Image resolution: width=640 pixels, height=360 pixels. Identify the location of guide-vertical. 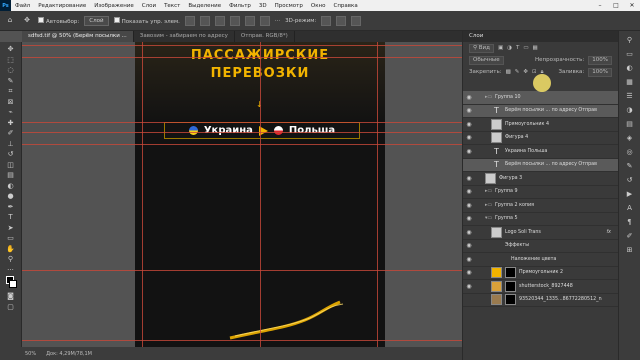
(142, 194).